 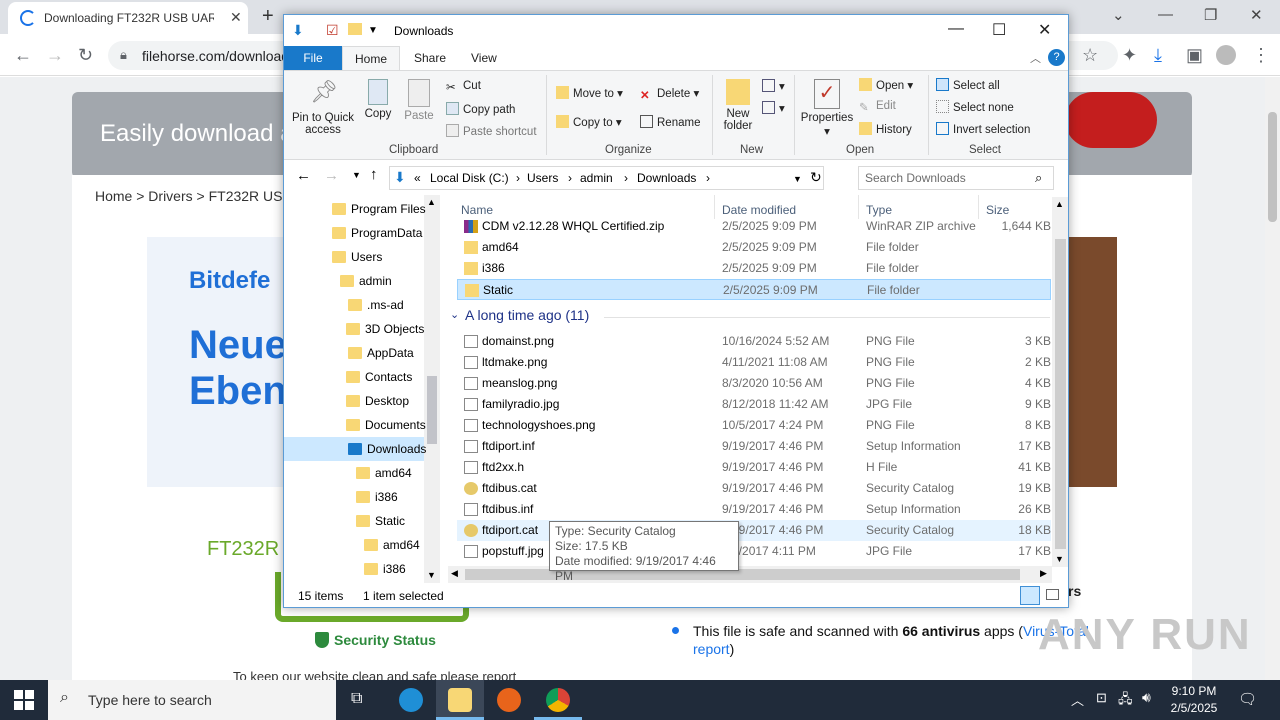 I want to click on properties-button: ✓ Properties ▾, so click(x=827, y=108).